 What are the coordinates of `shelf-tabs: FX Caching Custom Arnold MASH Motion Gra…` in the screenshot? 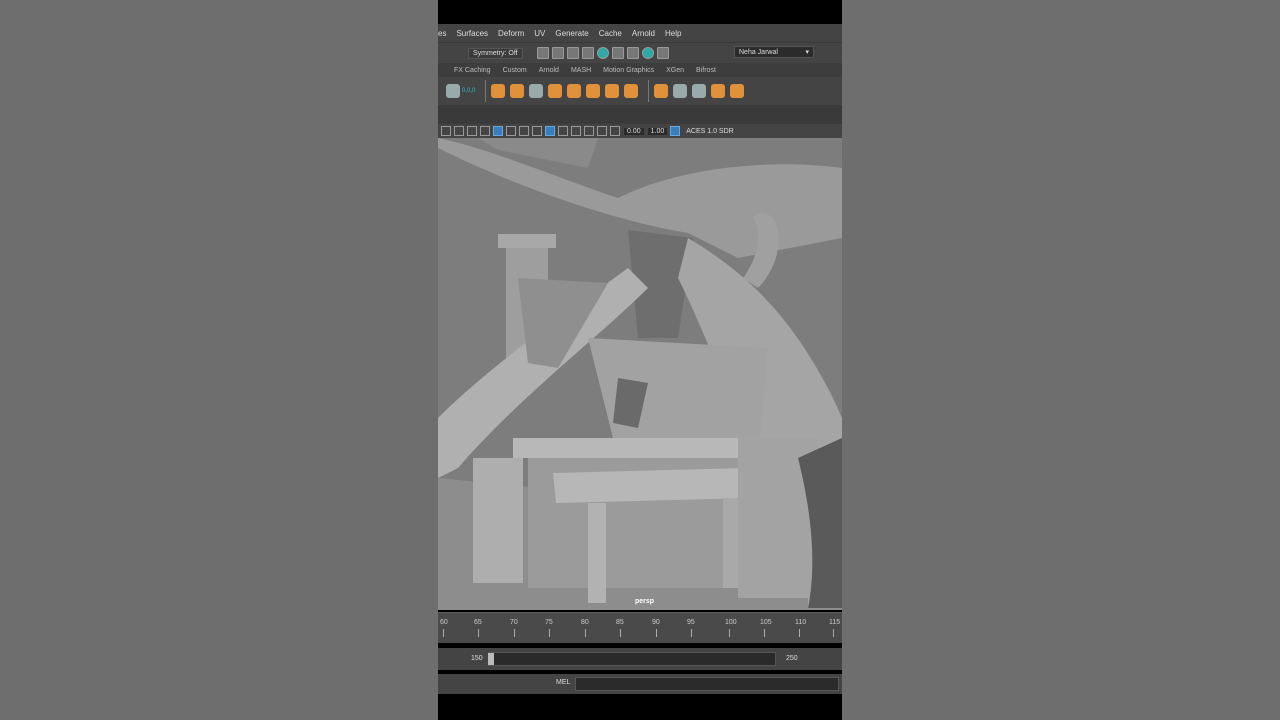 It's located at (640, 70).